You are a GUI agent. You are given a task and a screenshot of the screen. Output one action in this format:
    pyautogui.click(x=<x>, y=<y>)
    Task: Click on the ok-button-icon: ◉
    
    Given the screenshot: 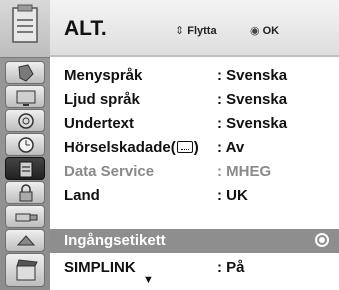 What is the action you would take?
    pyautogui.click(x=255, y=31)
    